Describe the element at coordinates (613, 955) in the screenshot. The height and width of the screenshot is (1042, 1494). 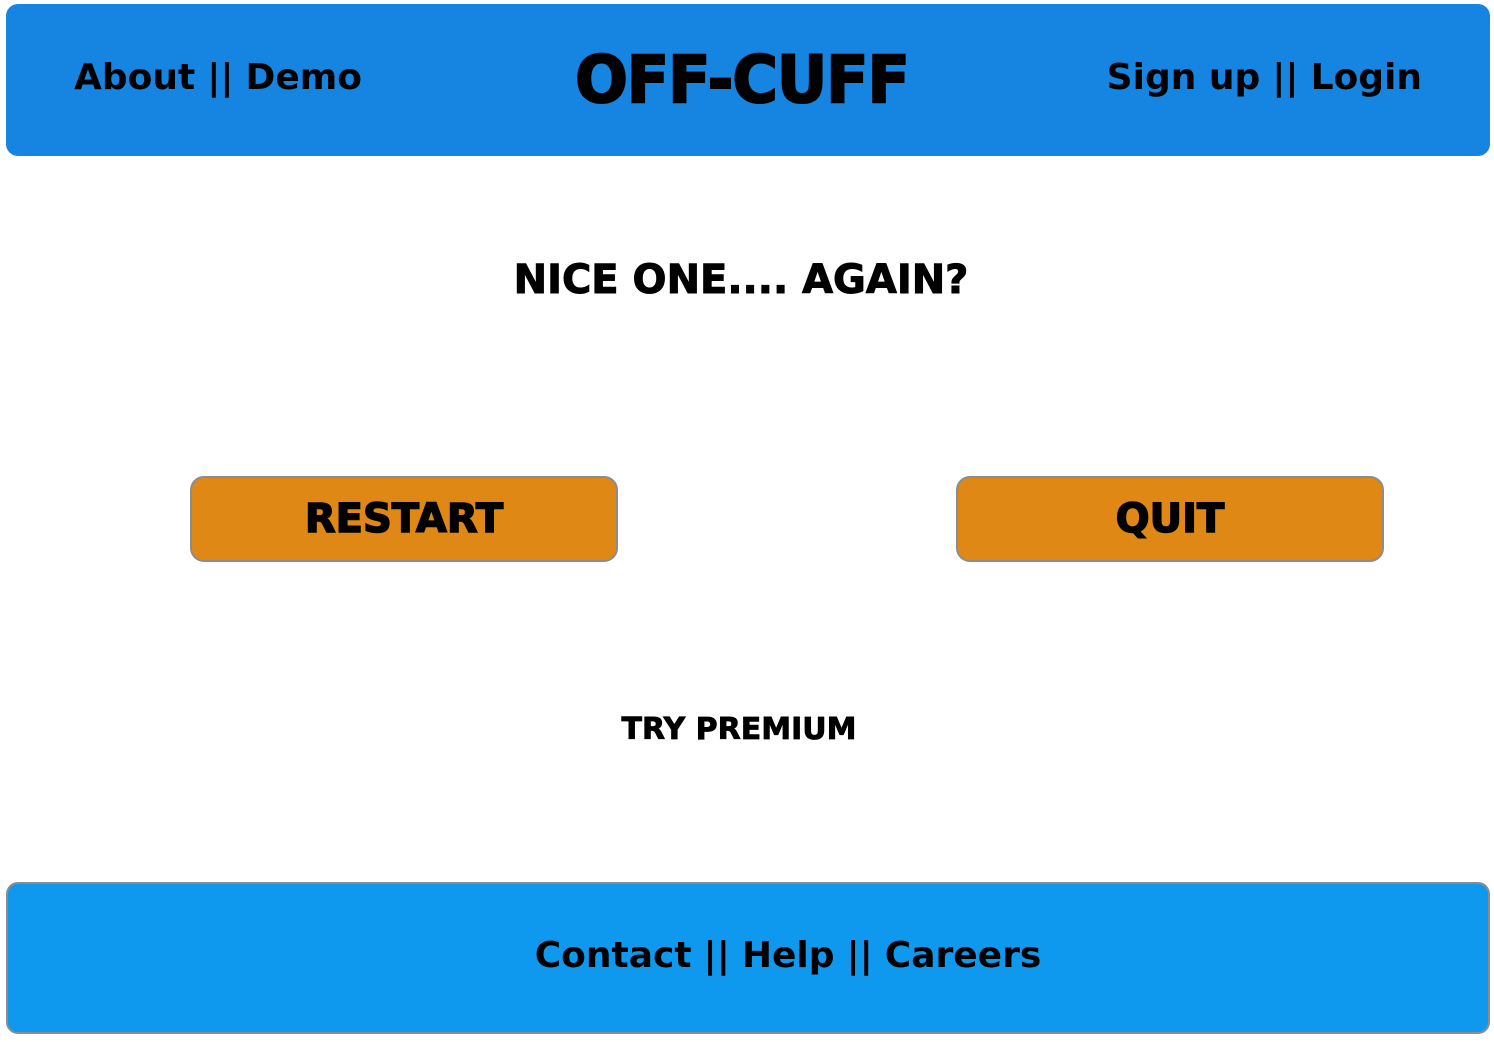
I see `contact-link: Contact` at that location.